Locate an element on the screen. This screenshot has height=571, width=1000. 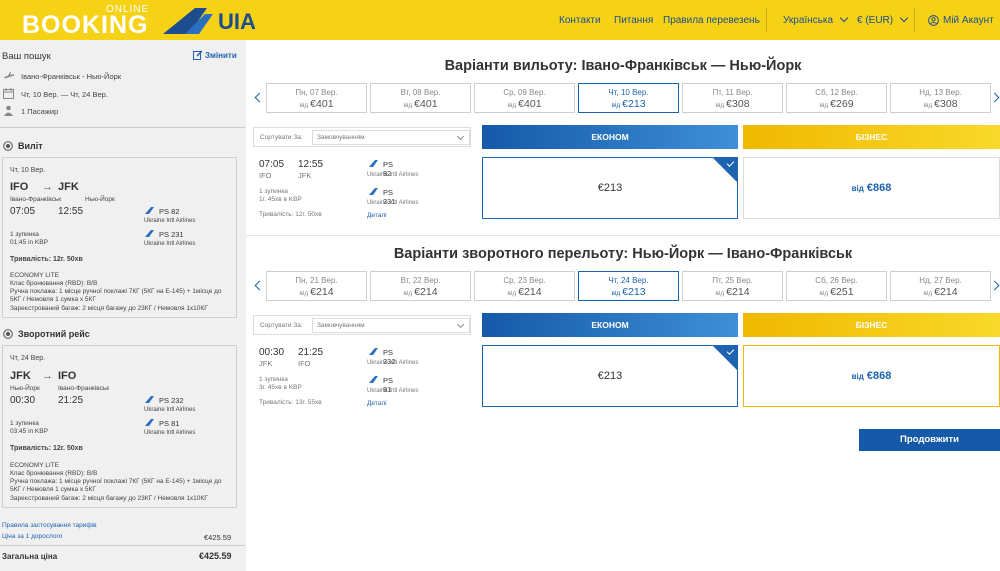
date-option: Ср, 09 Вер. від €401 is located at coordinates (524, 98).